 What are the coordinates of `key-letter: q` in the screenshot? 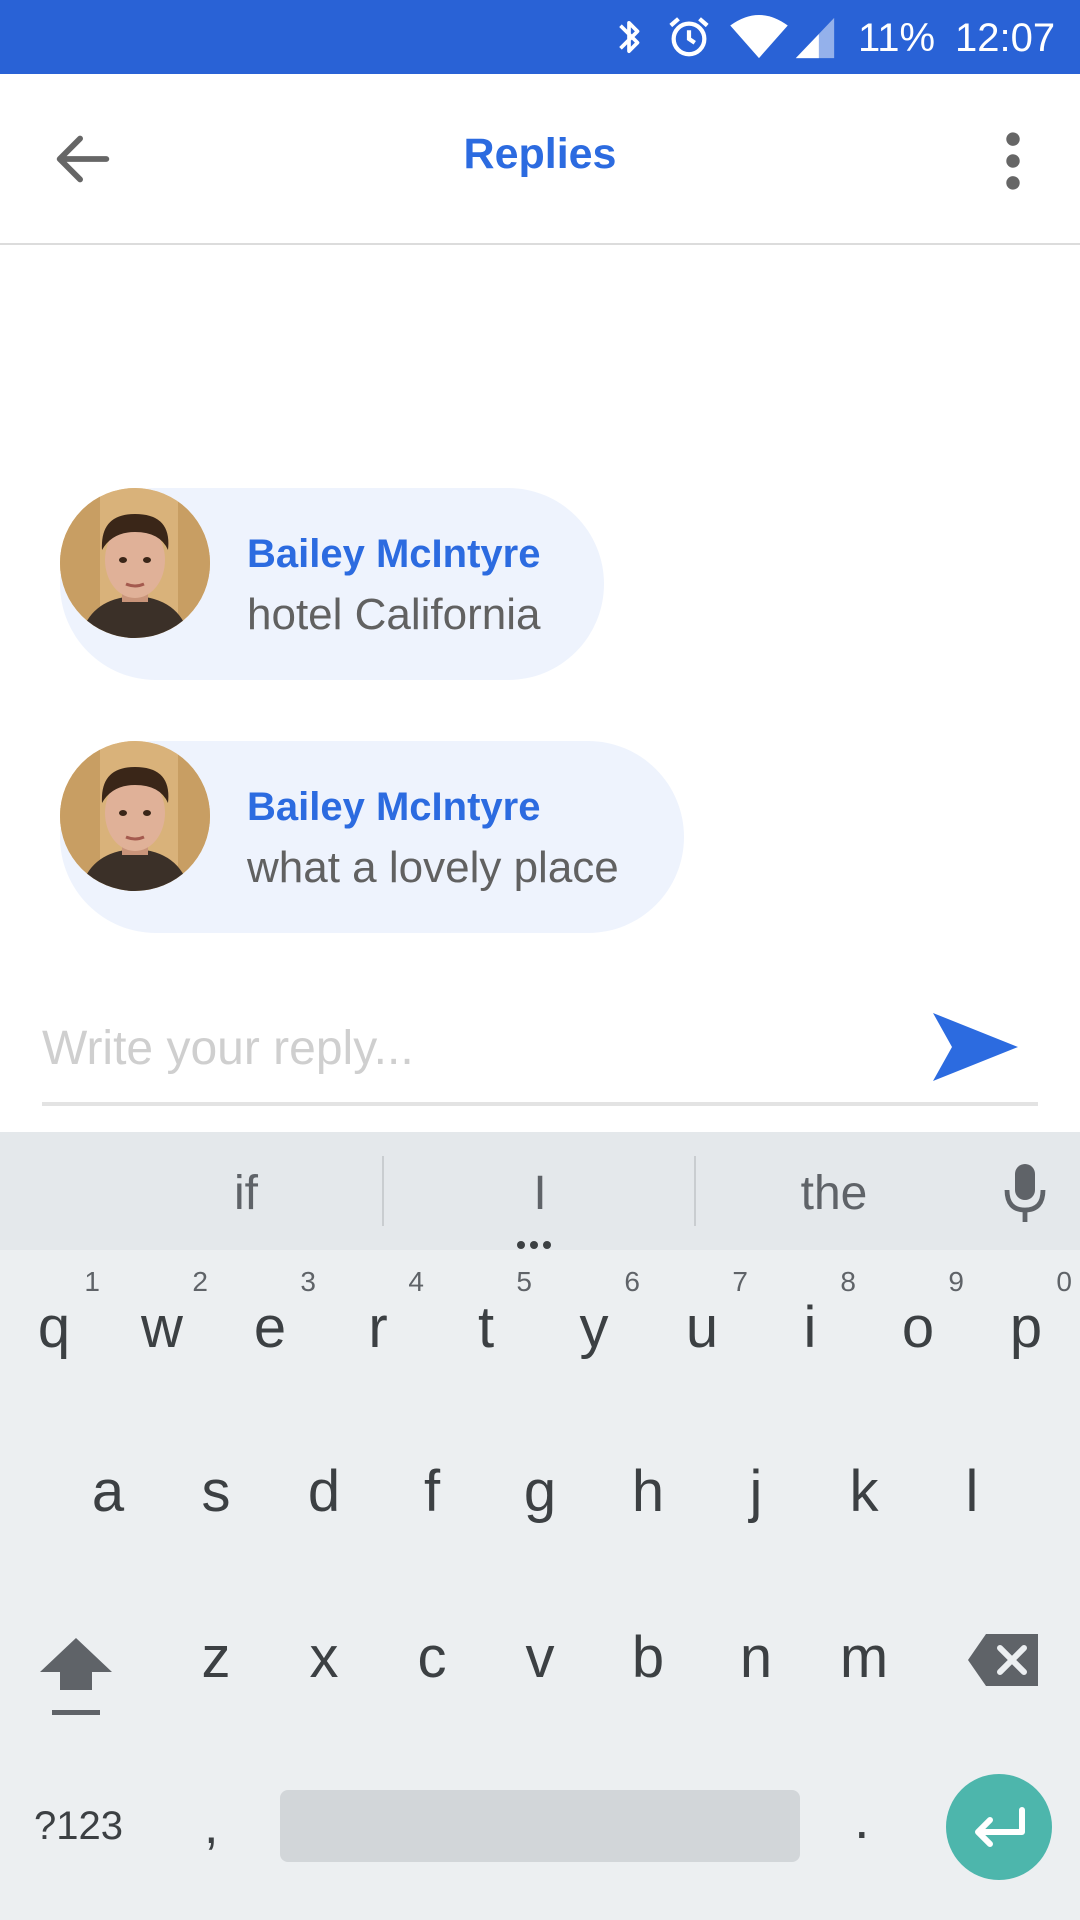 It's located at (54, 1327).